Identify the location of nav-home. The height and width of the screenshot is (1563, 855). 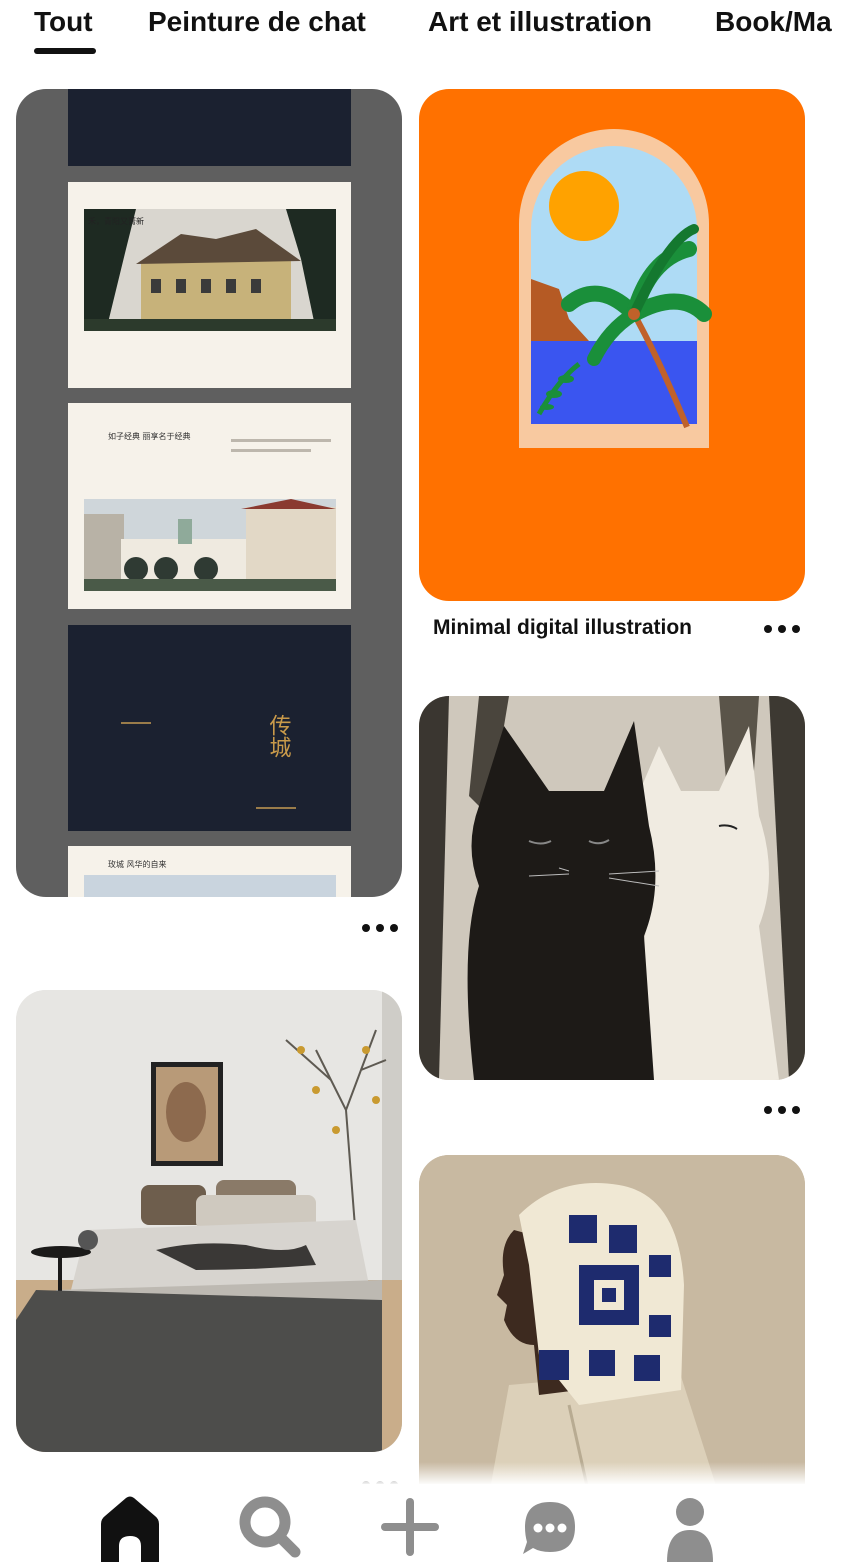
(130, 1527).